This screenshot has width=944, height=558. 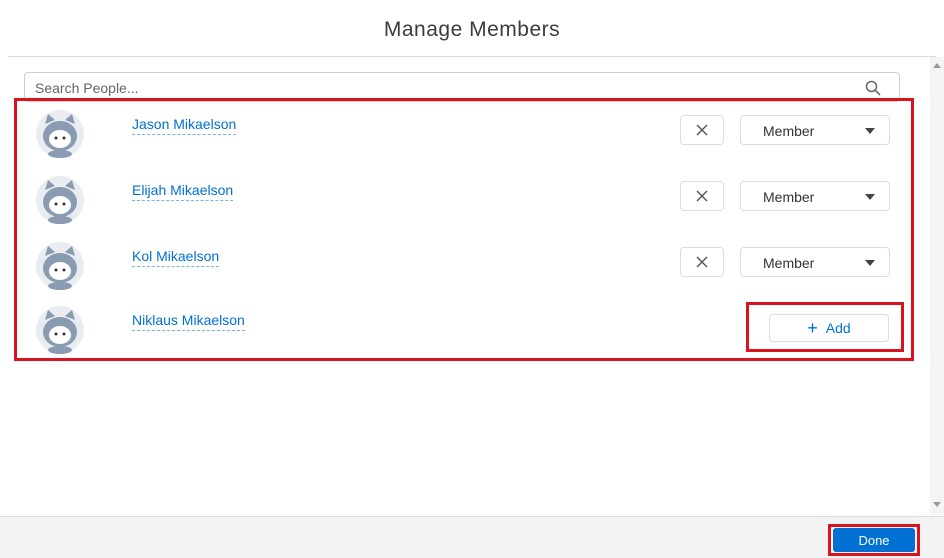 What do you see at coordinates (464, 198) in the screenshot?
I see `member-row: Elijah Mikaelson Member` at bounding box center [464, 198].